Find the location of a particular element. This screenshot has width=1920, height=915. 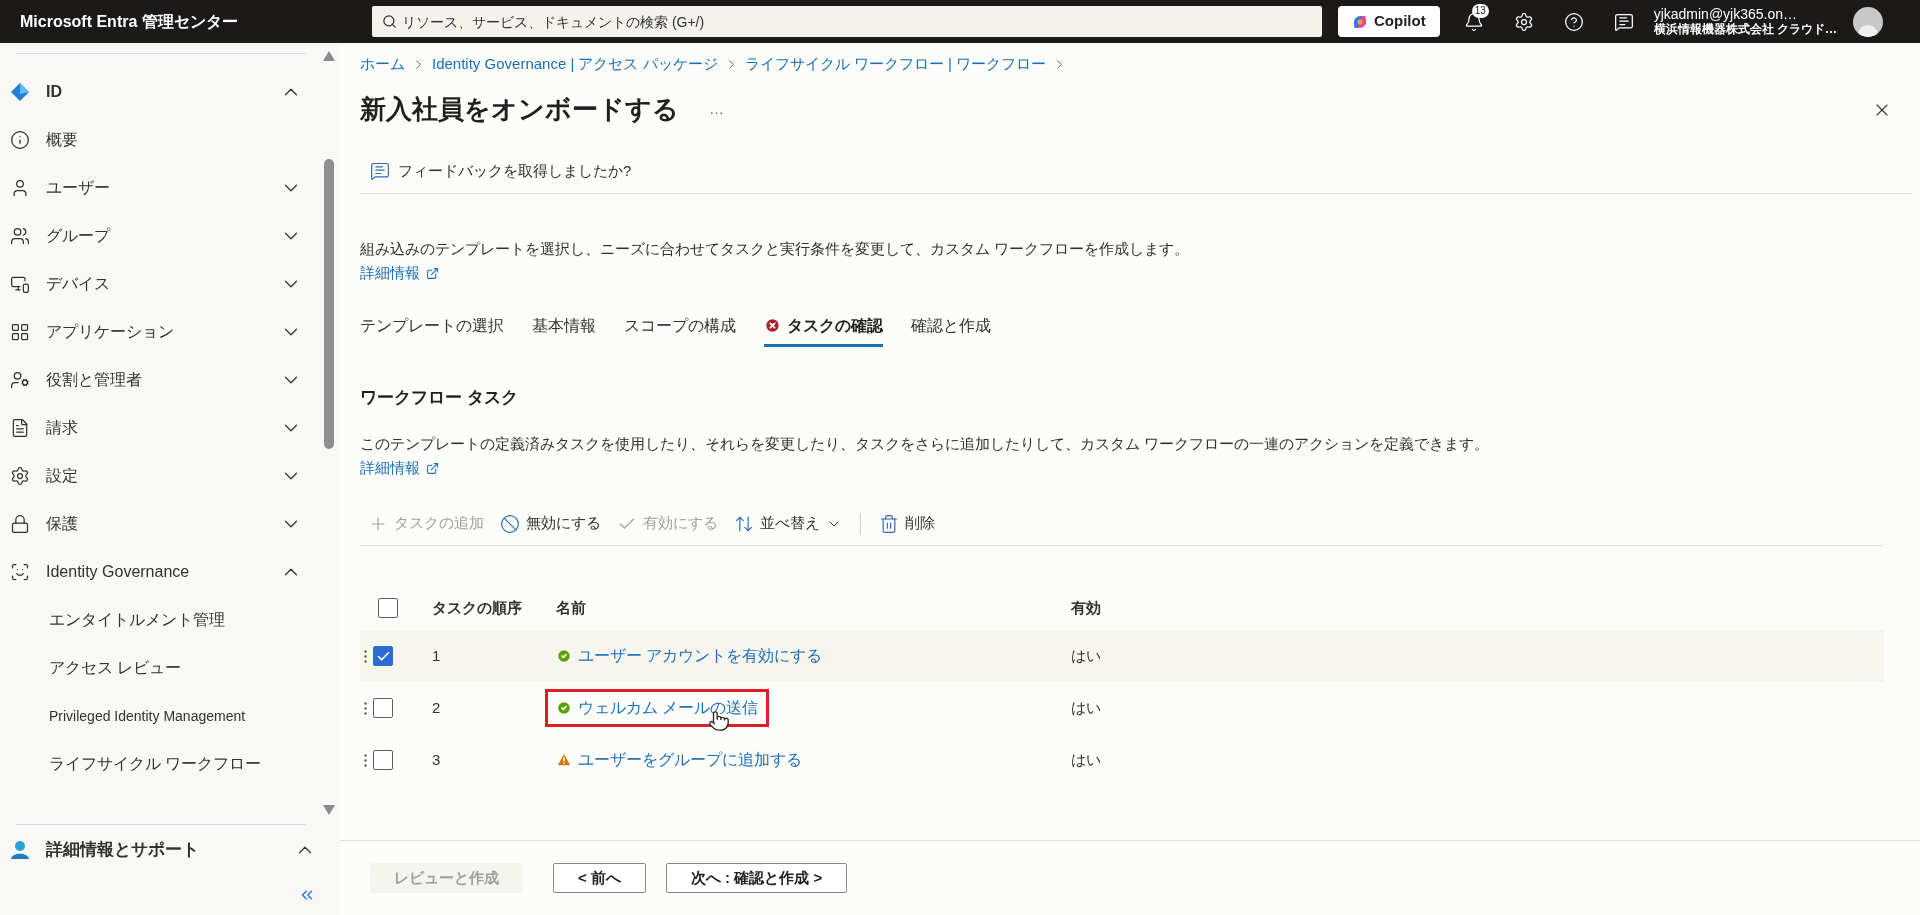

toolbar-button: 削除 is located at coordinates (907, 523).